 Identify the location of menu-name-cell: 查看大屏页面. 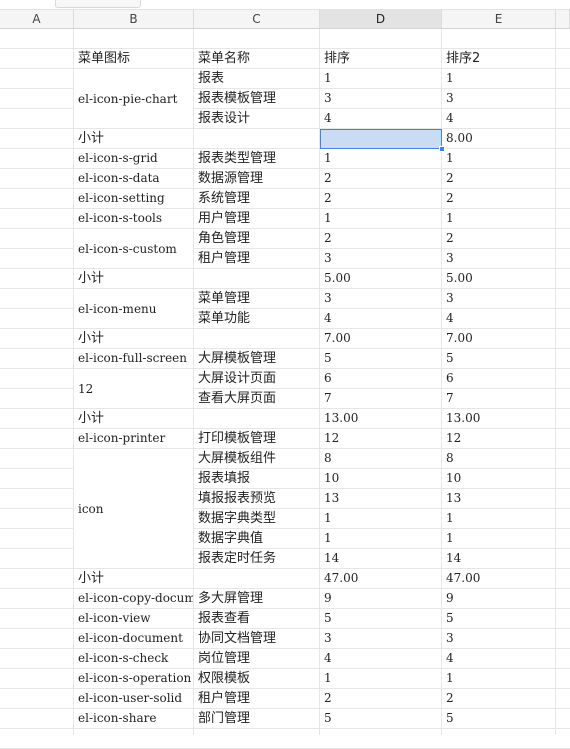
(256, 398).